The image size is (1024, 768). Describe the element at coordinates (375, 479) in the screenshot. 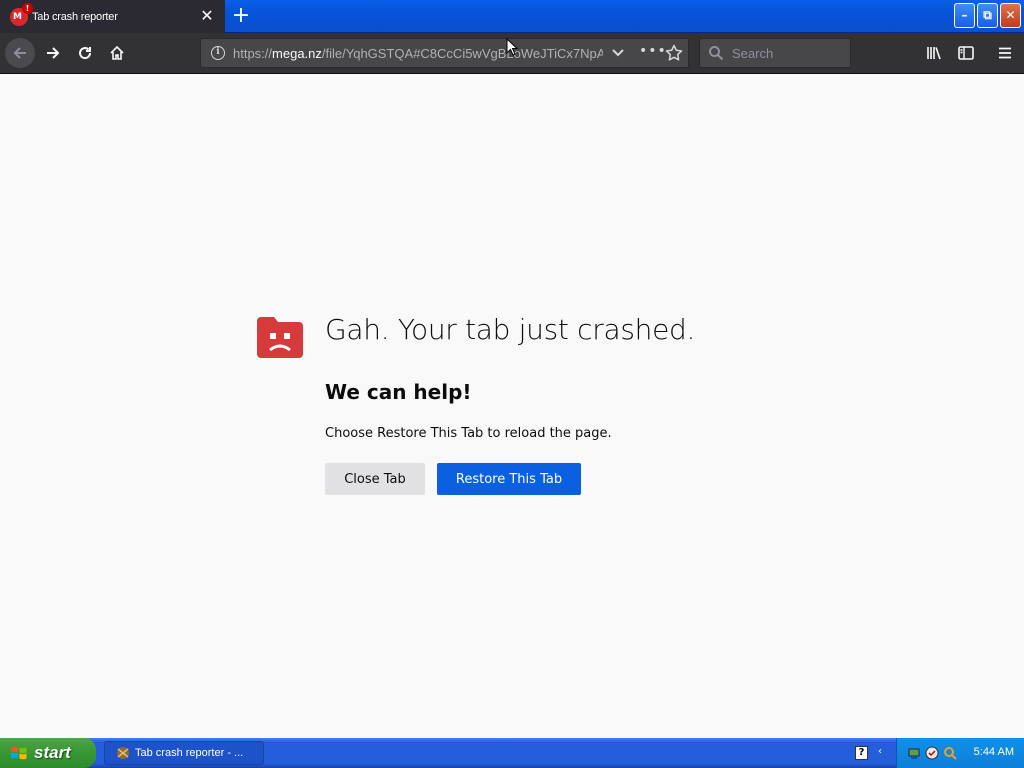

I see `close-tab-button: Close Tab` at that location.